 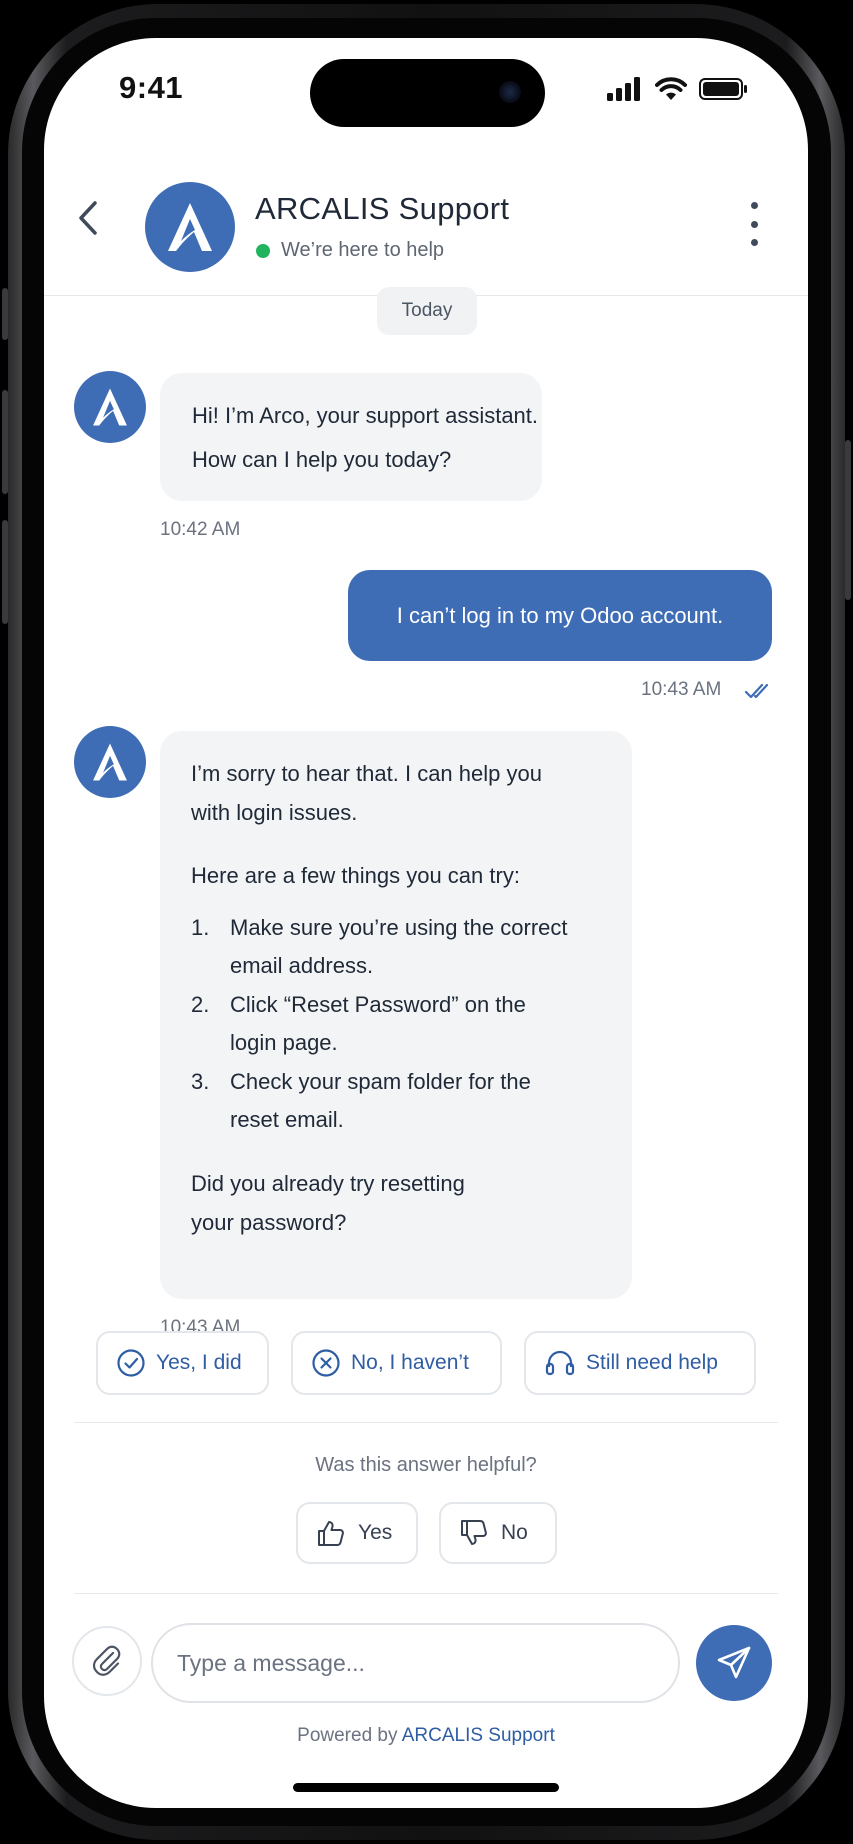 What do you see at coordinates (474, 1532) in the screenshot?
I see `thumbs-down-icon` at bounding box center [474, 1532].